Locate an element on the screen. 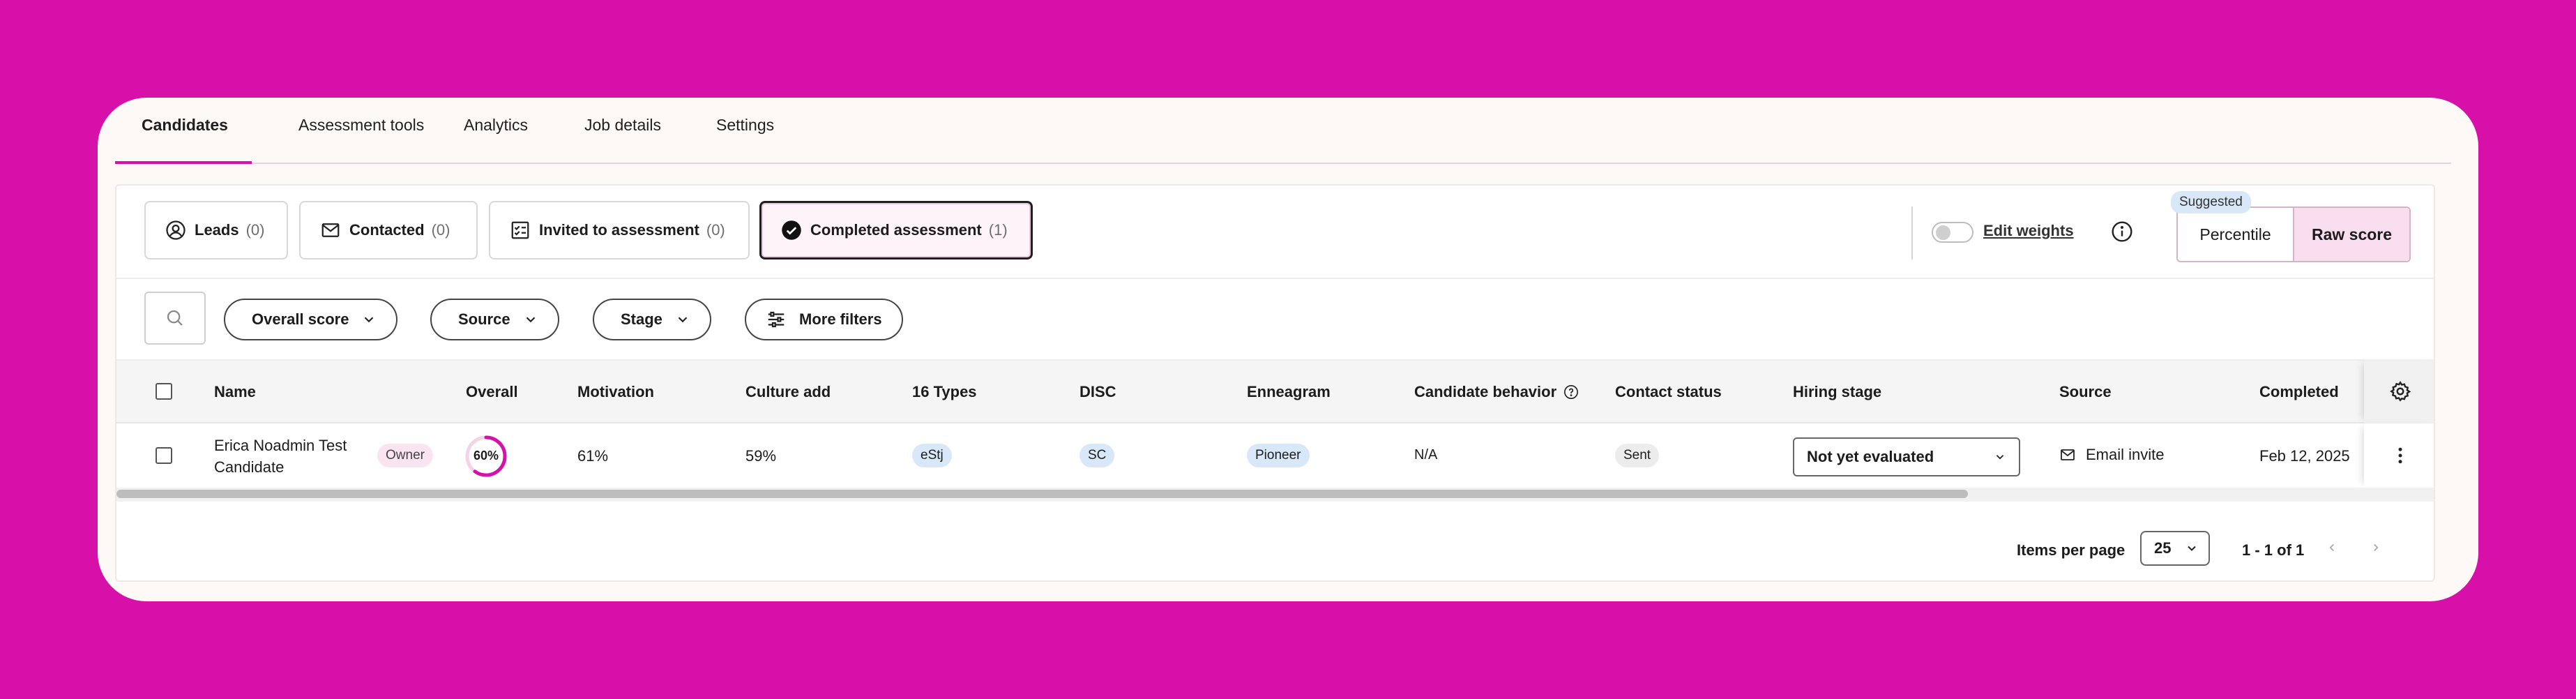 Image resolution: width=2576 pixels, height=699 pixels. score-mode-toggle: Percentile Raw score is located at coordinates (2293, 234).